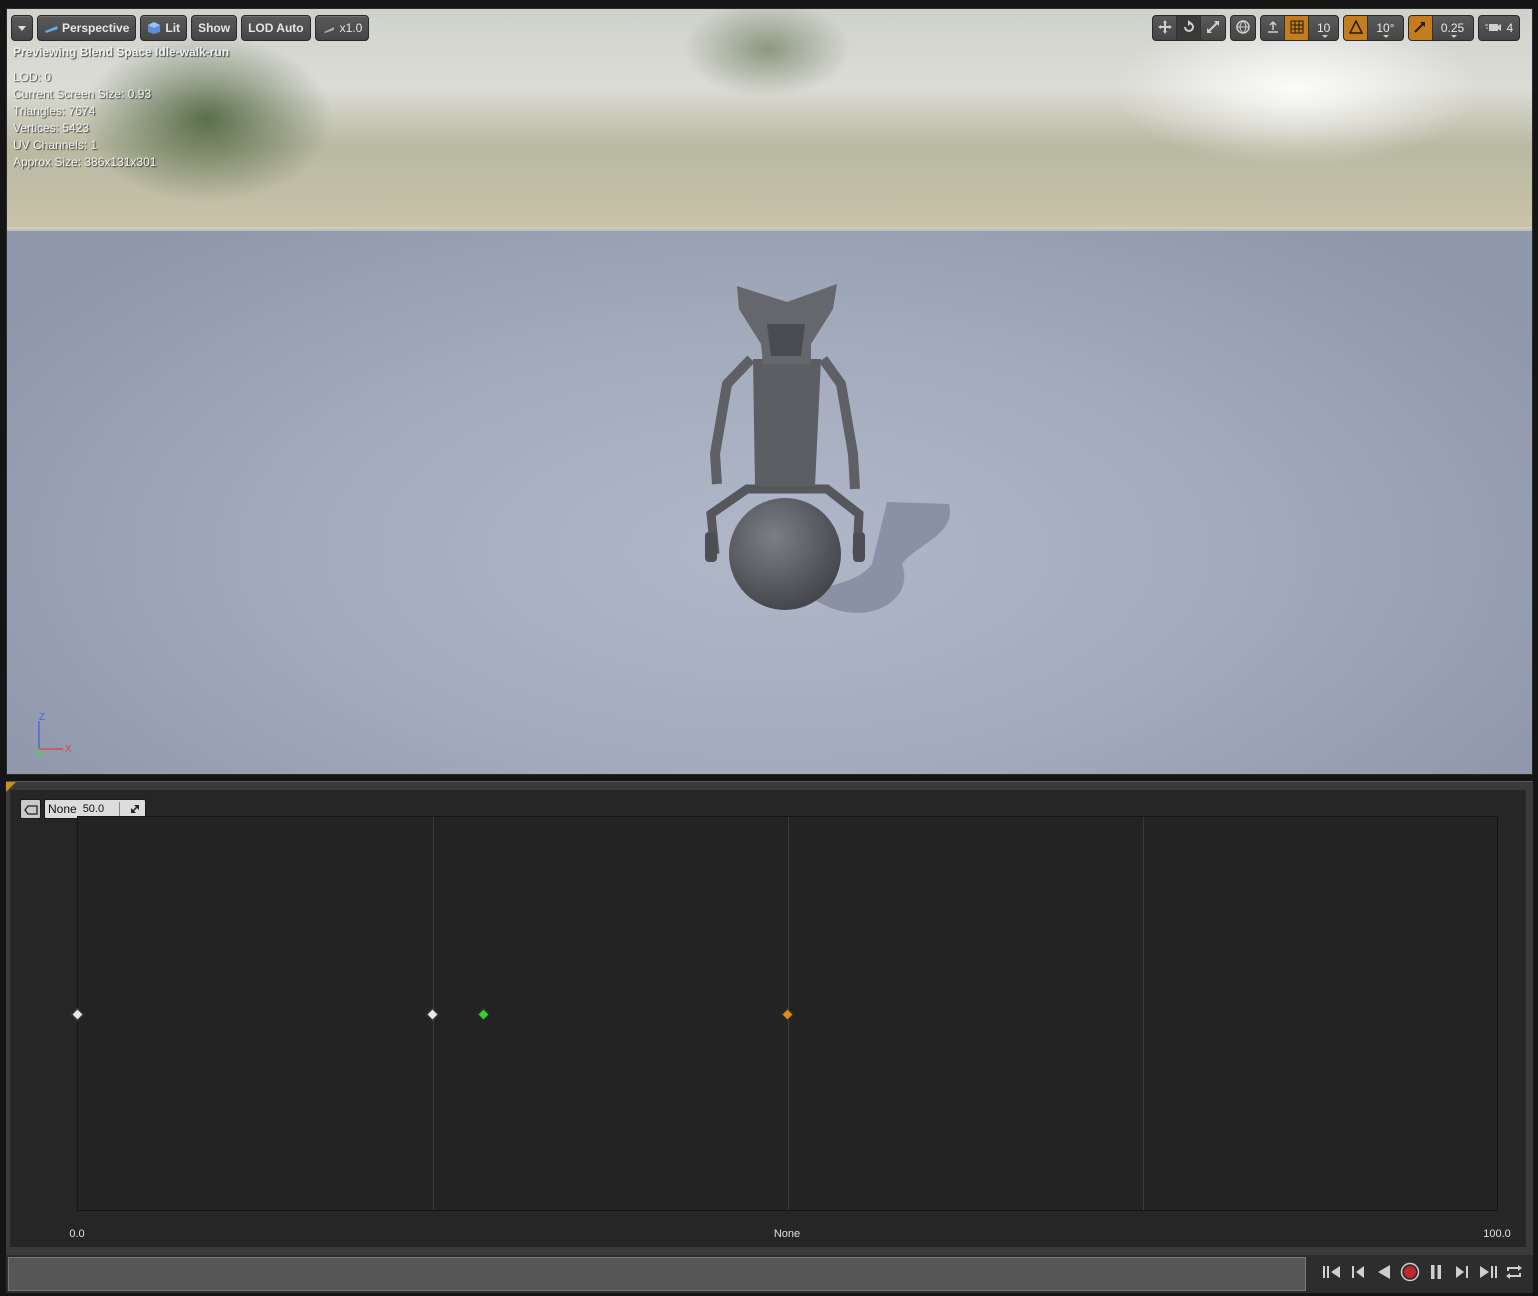 This screenshot has height=1296, width=1538. Describe the element at coordinates (190, 28) in the screenshot. I see `viewport-toolbar-left: Perspective Lit Show LOD Auto x1.0` at that location.